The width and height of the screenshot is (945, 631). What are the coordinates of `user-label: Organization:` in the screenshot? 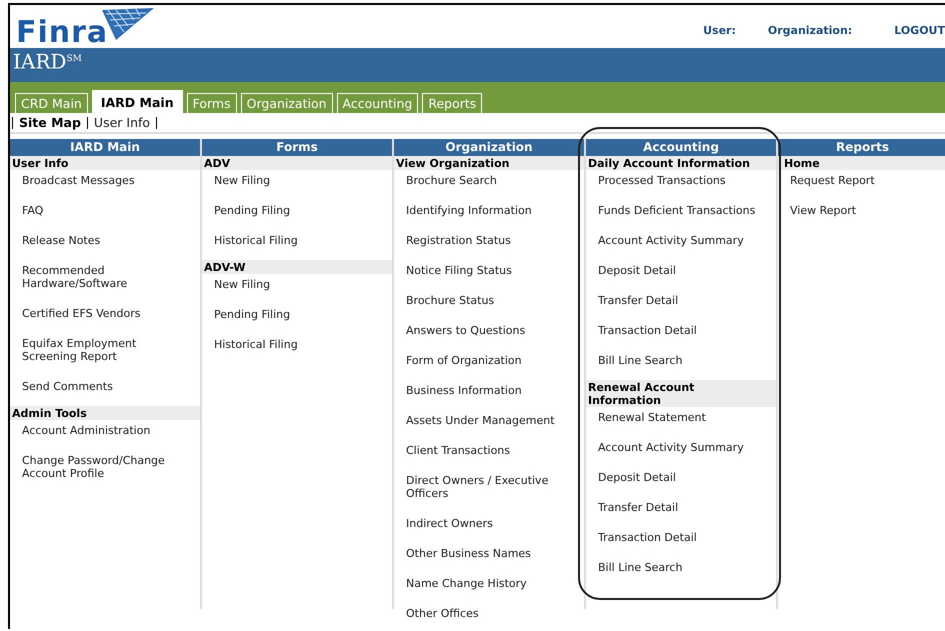 It's located at (810, 30).